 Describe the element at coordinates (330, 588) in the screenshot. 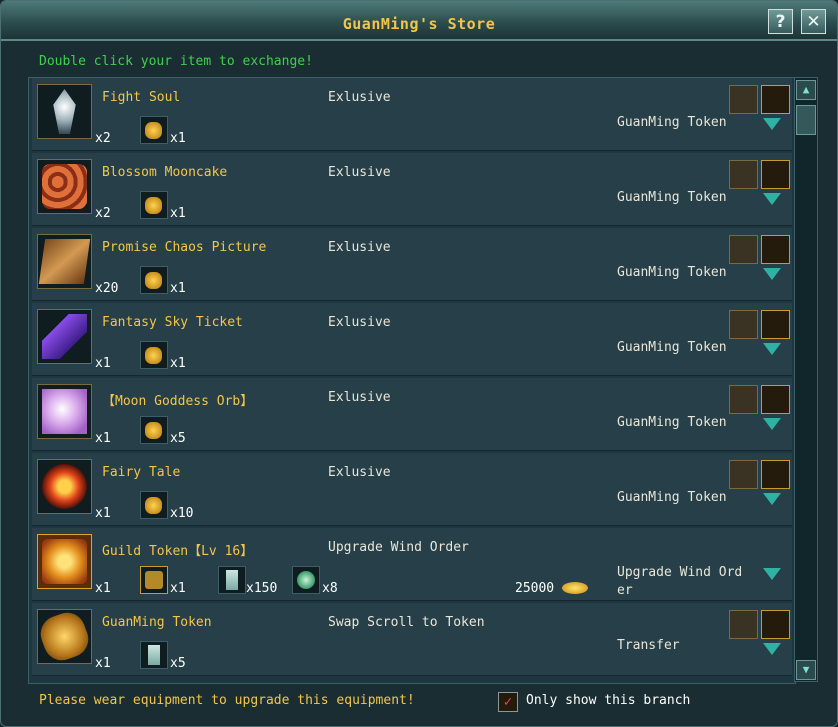

I see `cost-quantity-3: x8` at that location.